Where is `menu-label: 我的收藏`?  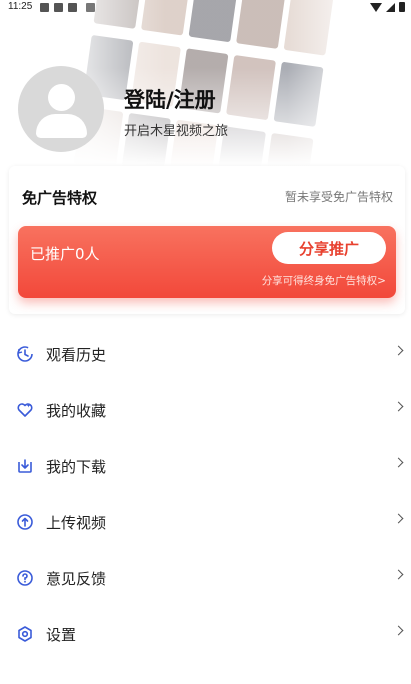 menu-label: 我的收藏 is located at coordinates (76, 411).